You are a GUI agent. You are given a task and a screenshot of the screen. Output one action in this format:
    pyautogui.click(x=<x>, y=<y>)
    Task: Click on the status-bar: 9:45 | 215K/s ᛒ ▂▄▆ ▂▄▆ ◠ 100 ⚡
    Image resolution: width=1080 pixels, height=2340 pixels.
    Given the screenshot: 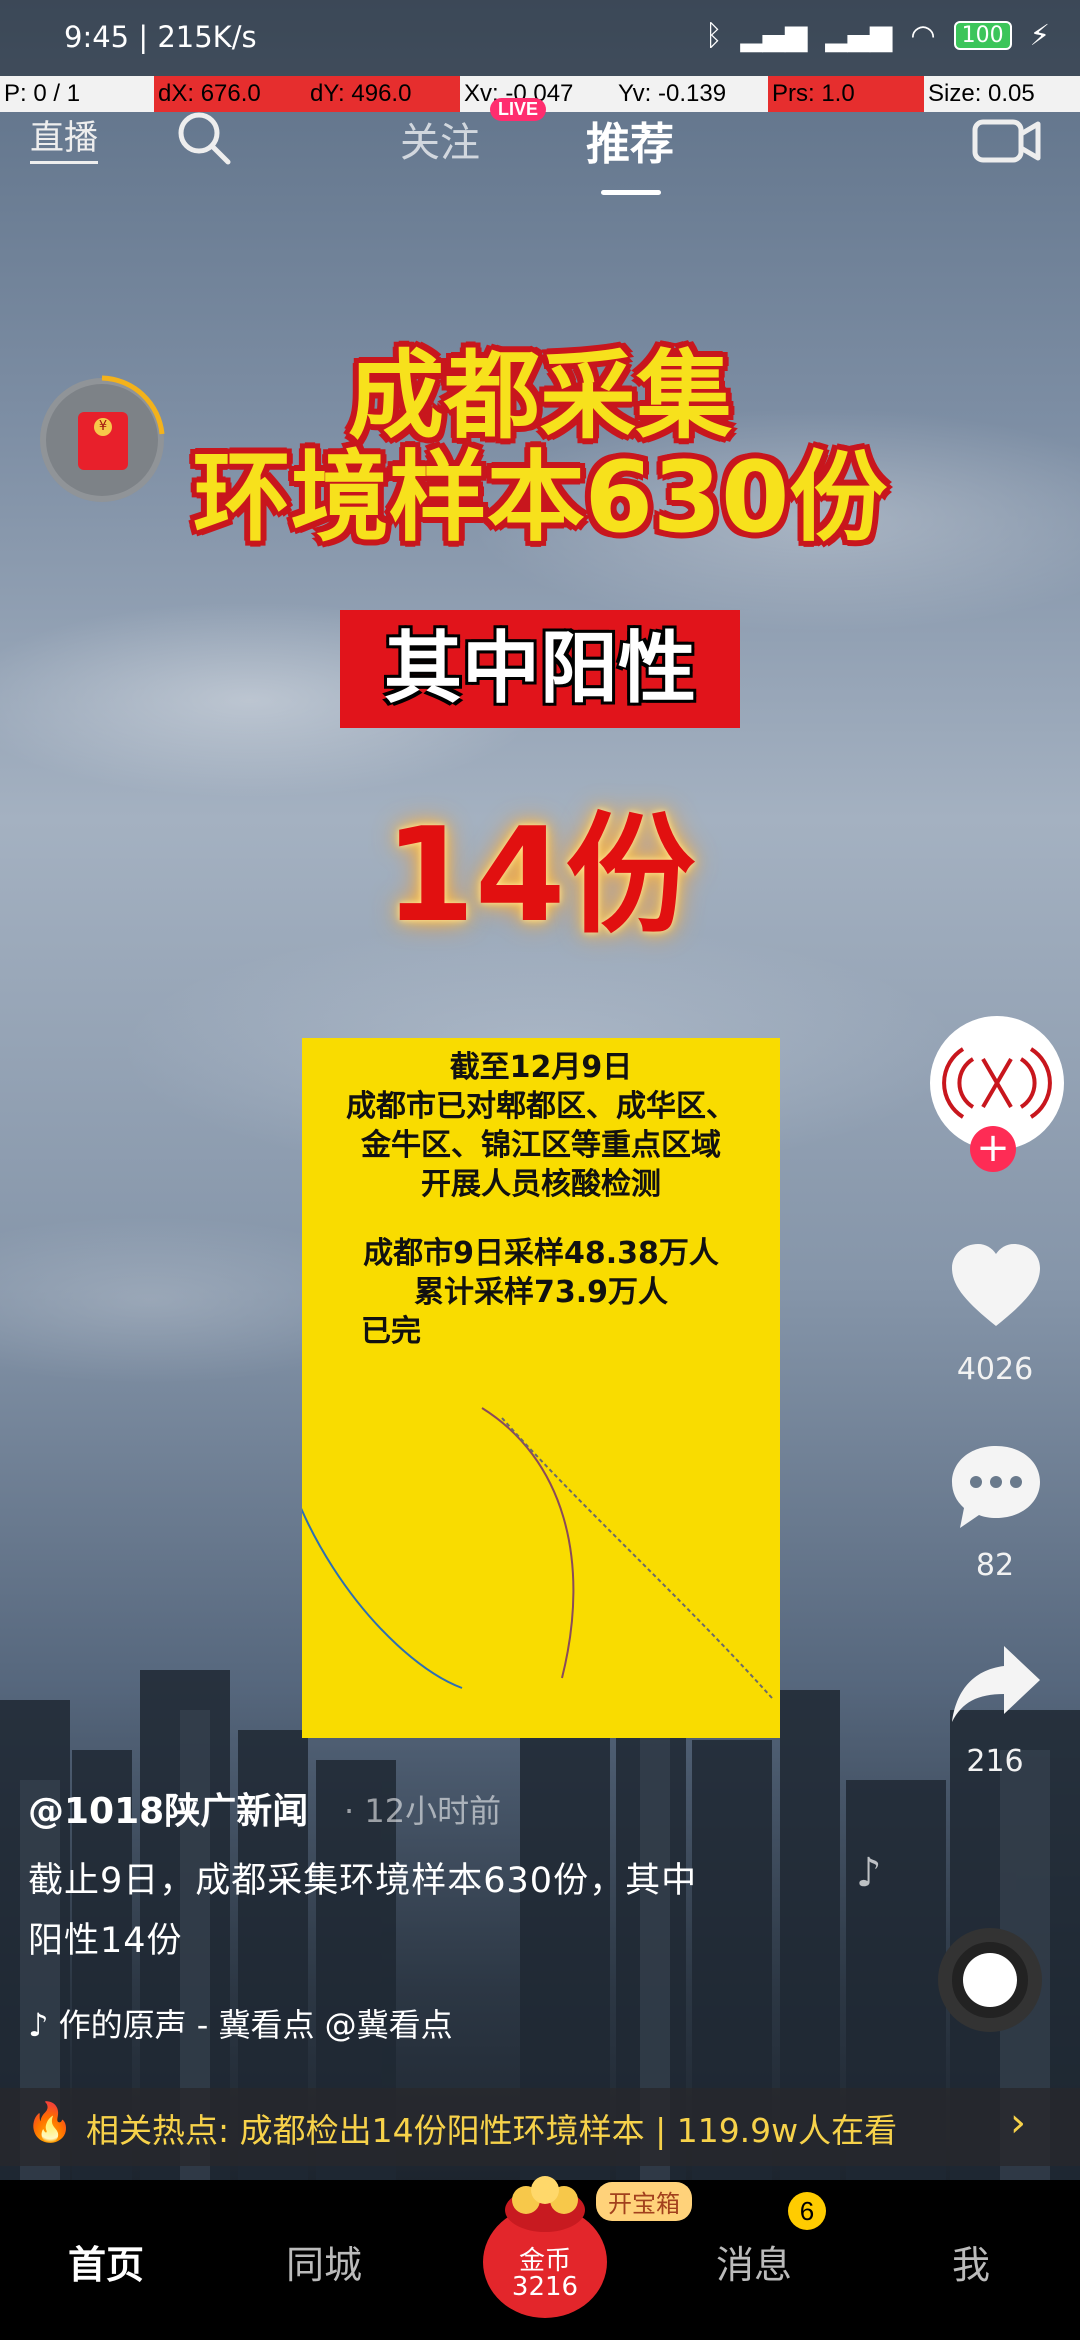 What is the action you would take?
    pyautogui.click(x=540, y=38)
    